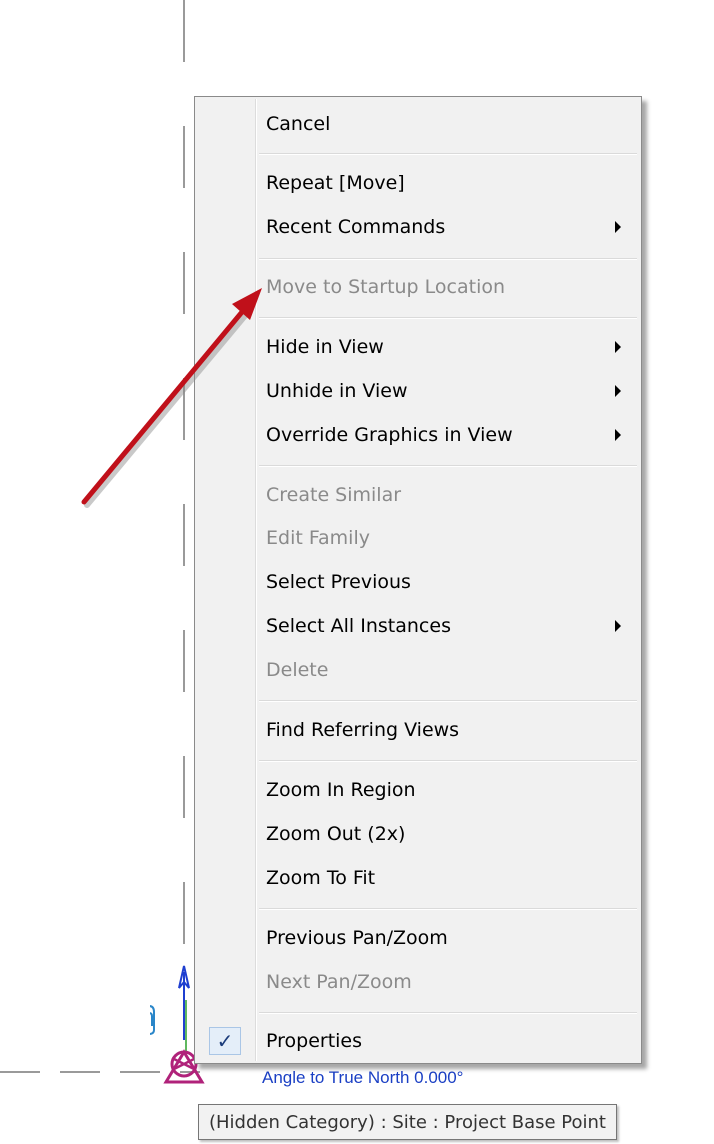 Image resolution: width=714 pixels, height=1144 pixels. What do you see at coordinates (418, 391) in the screenshot?
I see `menu-item-unhide-in-view: Unhide in View` at bounding box center [418, 391].